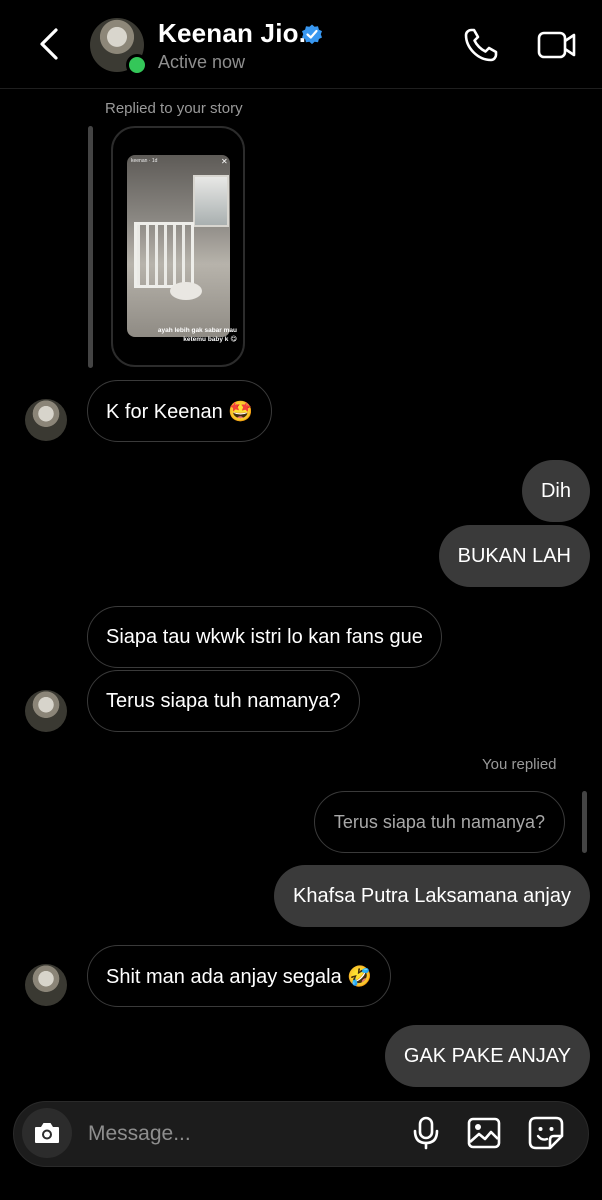 The image size is (602, 1200). I want to click on replied-to-story-label: Replied to your story, so click(174, 108).